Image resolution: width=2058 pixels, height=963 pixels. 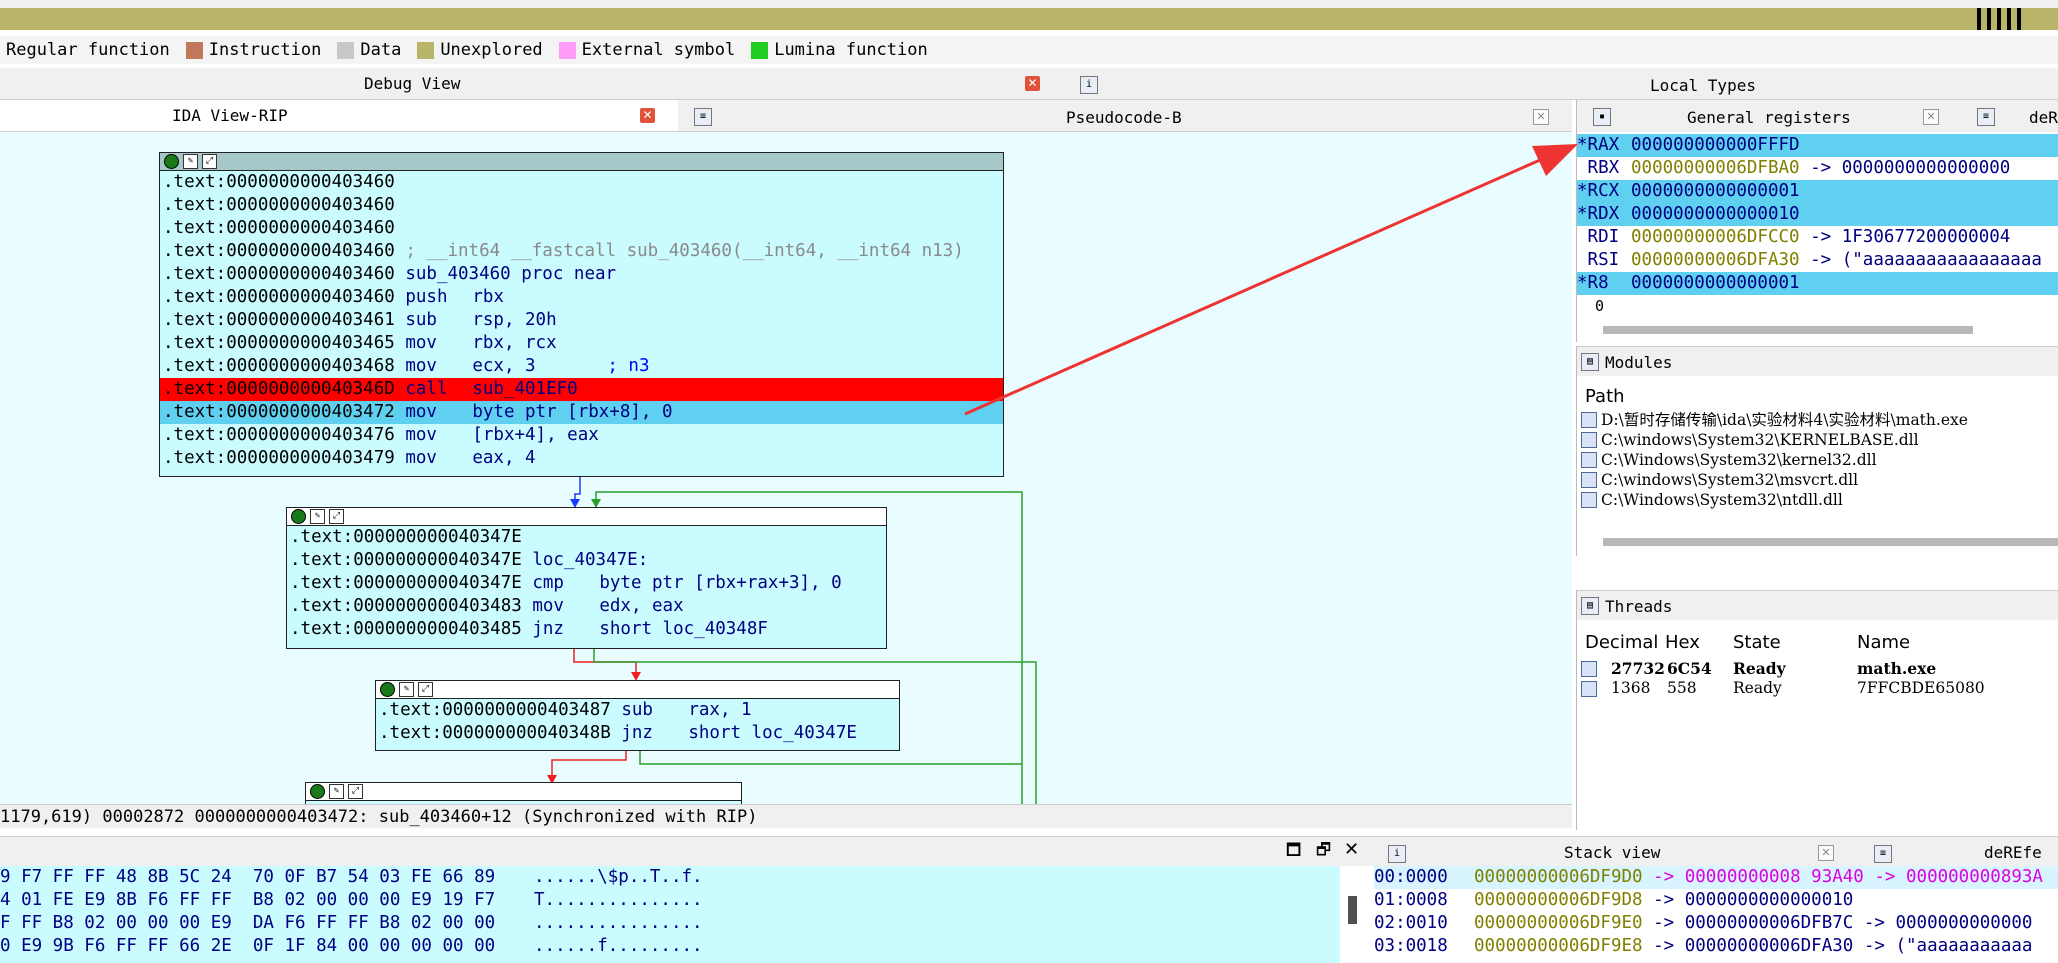 What do you see at coordinates (1715, 237) in the screenshot?
I see `register-value: 00000000006DFCC0` at bounding box center [1715, 237].